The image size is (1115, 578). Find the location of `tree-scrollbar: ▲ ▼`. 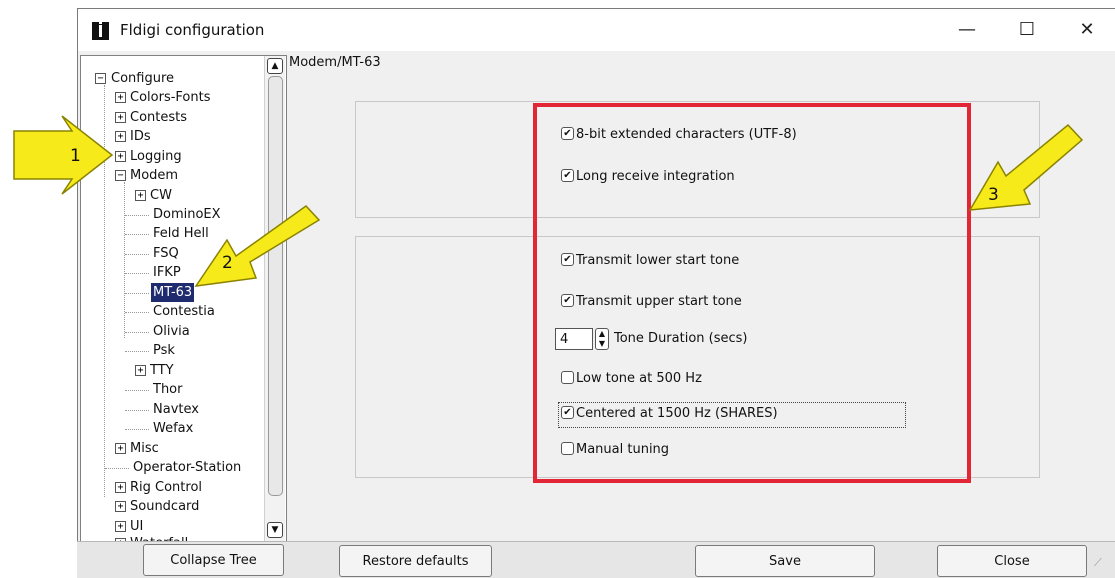

tree-scrollbar: ▲ ▼ is located at coordinates (274, 299).